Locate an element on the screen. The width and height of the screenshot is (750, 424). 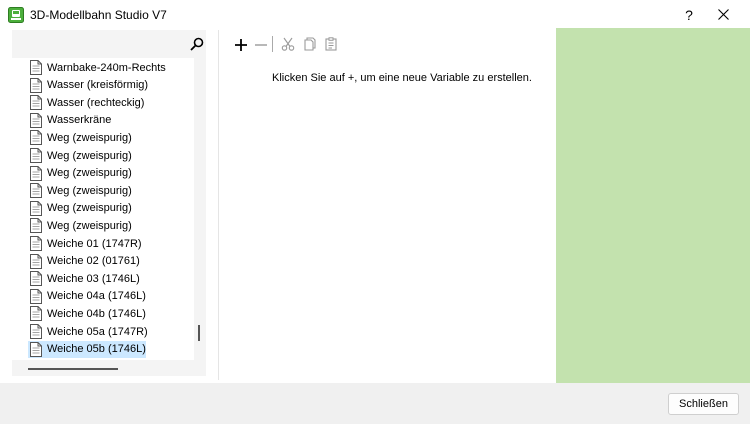
tree-item: Weiche 04b (1746L) is located at coordinates (90, 313).